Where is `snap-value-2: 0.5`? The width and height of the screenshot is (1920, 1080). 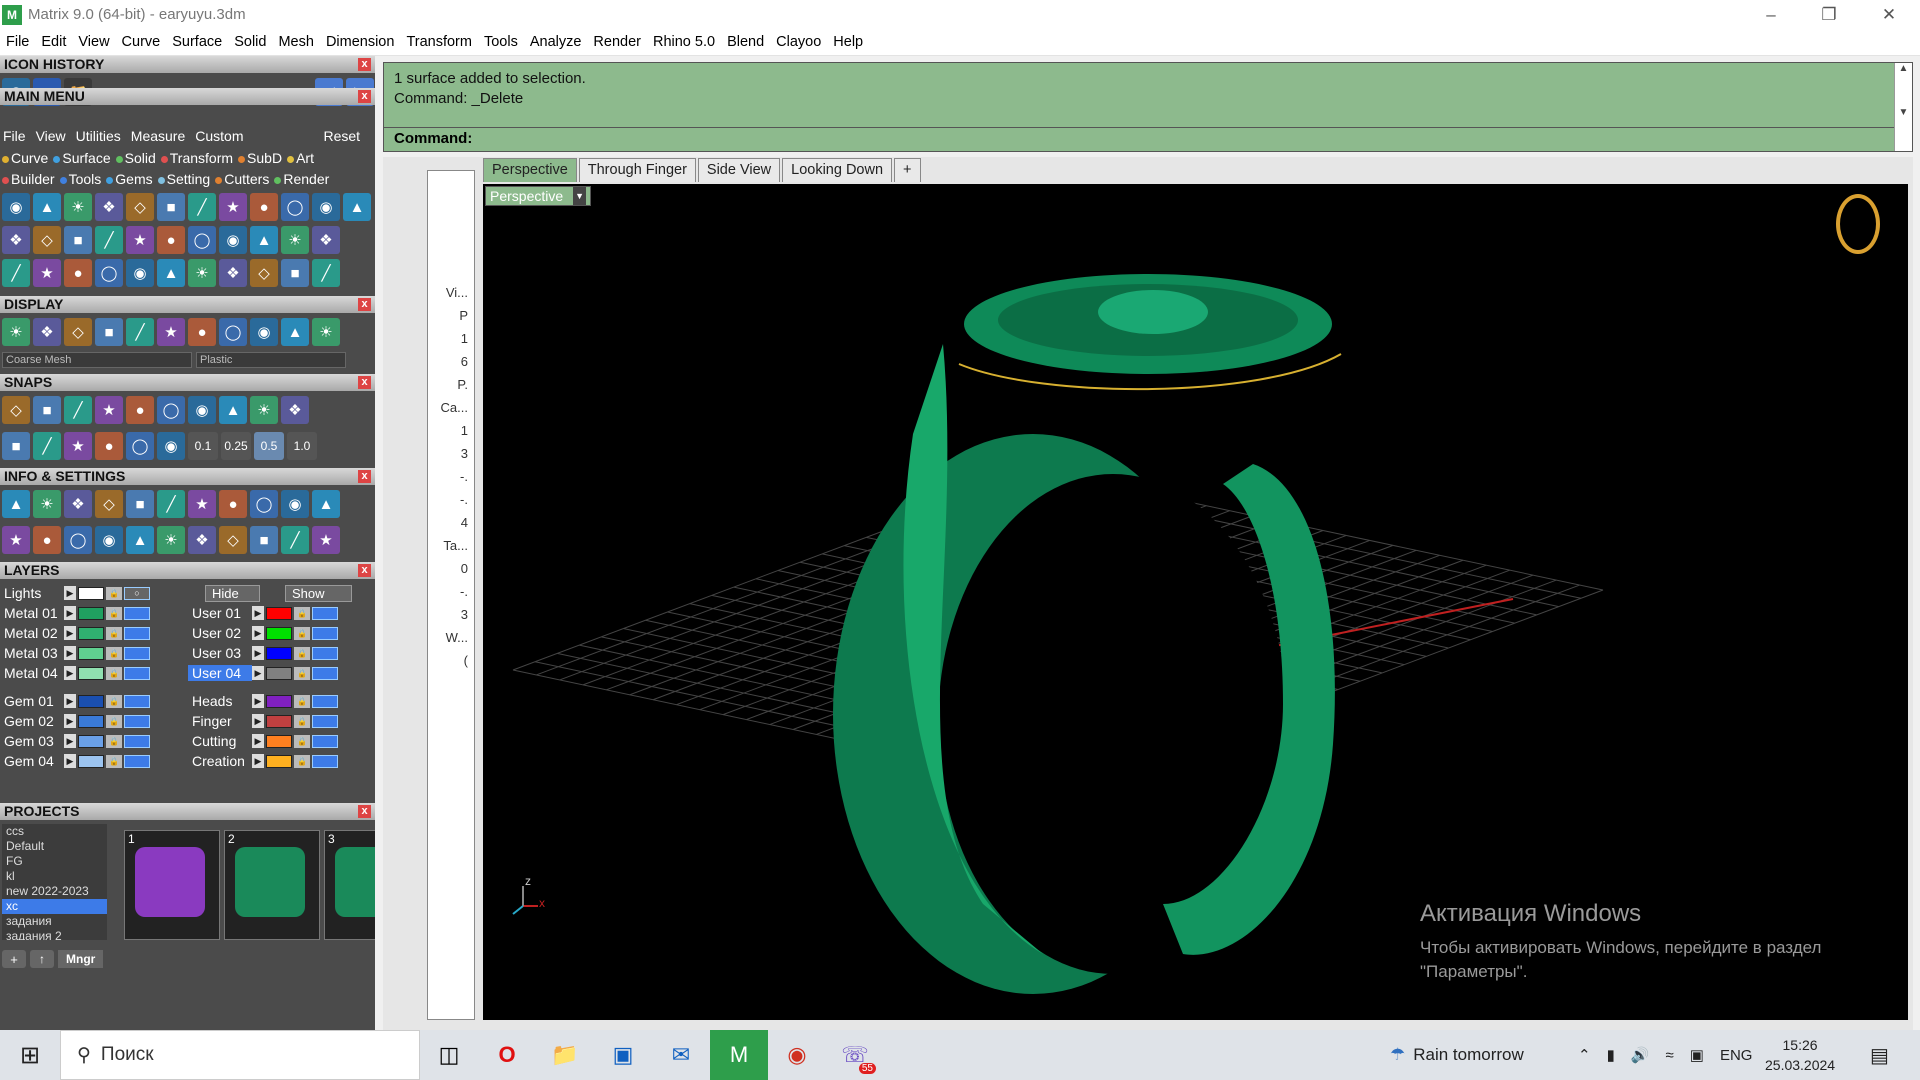
snap-value-2: 0.5 is located at coordinates (269, 446).